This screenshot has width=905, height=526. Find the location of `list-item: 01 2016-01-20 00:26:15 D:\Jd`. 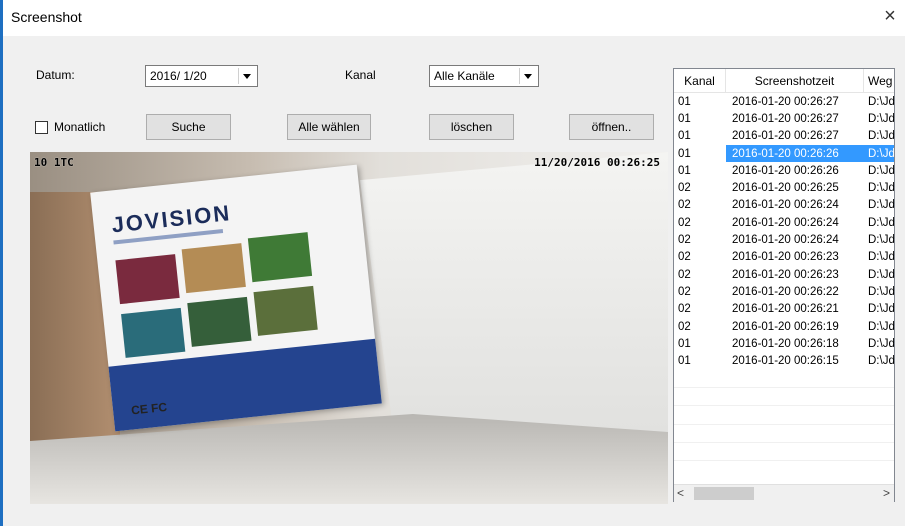

list-item: 01 2016-01-20 00:26:15 D:\Jd is located at coordinates (784, 360).